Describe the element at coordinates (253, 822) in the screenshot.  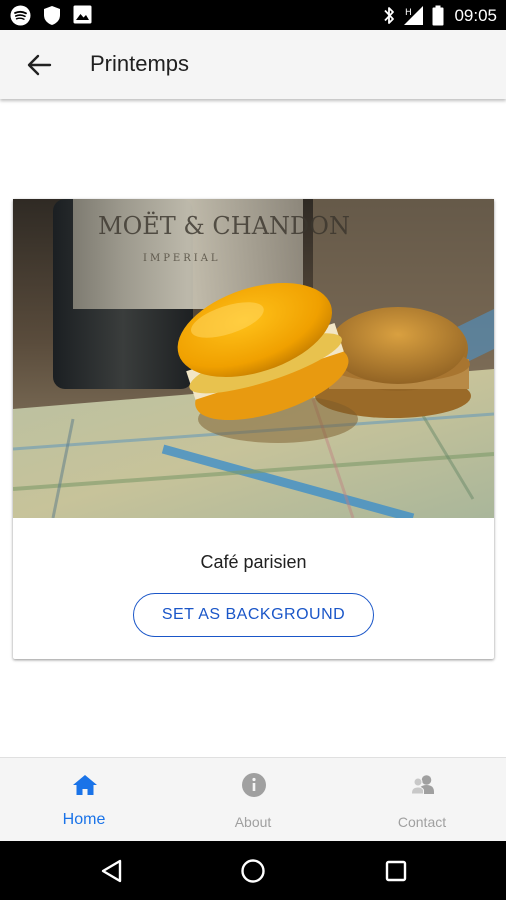
I see `nav-label-about: About` at that location.